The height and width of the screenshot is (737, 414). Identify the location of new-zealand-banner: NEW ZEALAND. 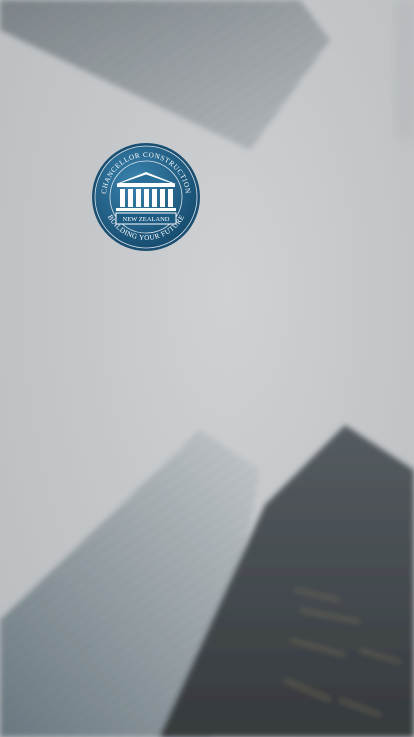
(146, 218).